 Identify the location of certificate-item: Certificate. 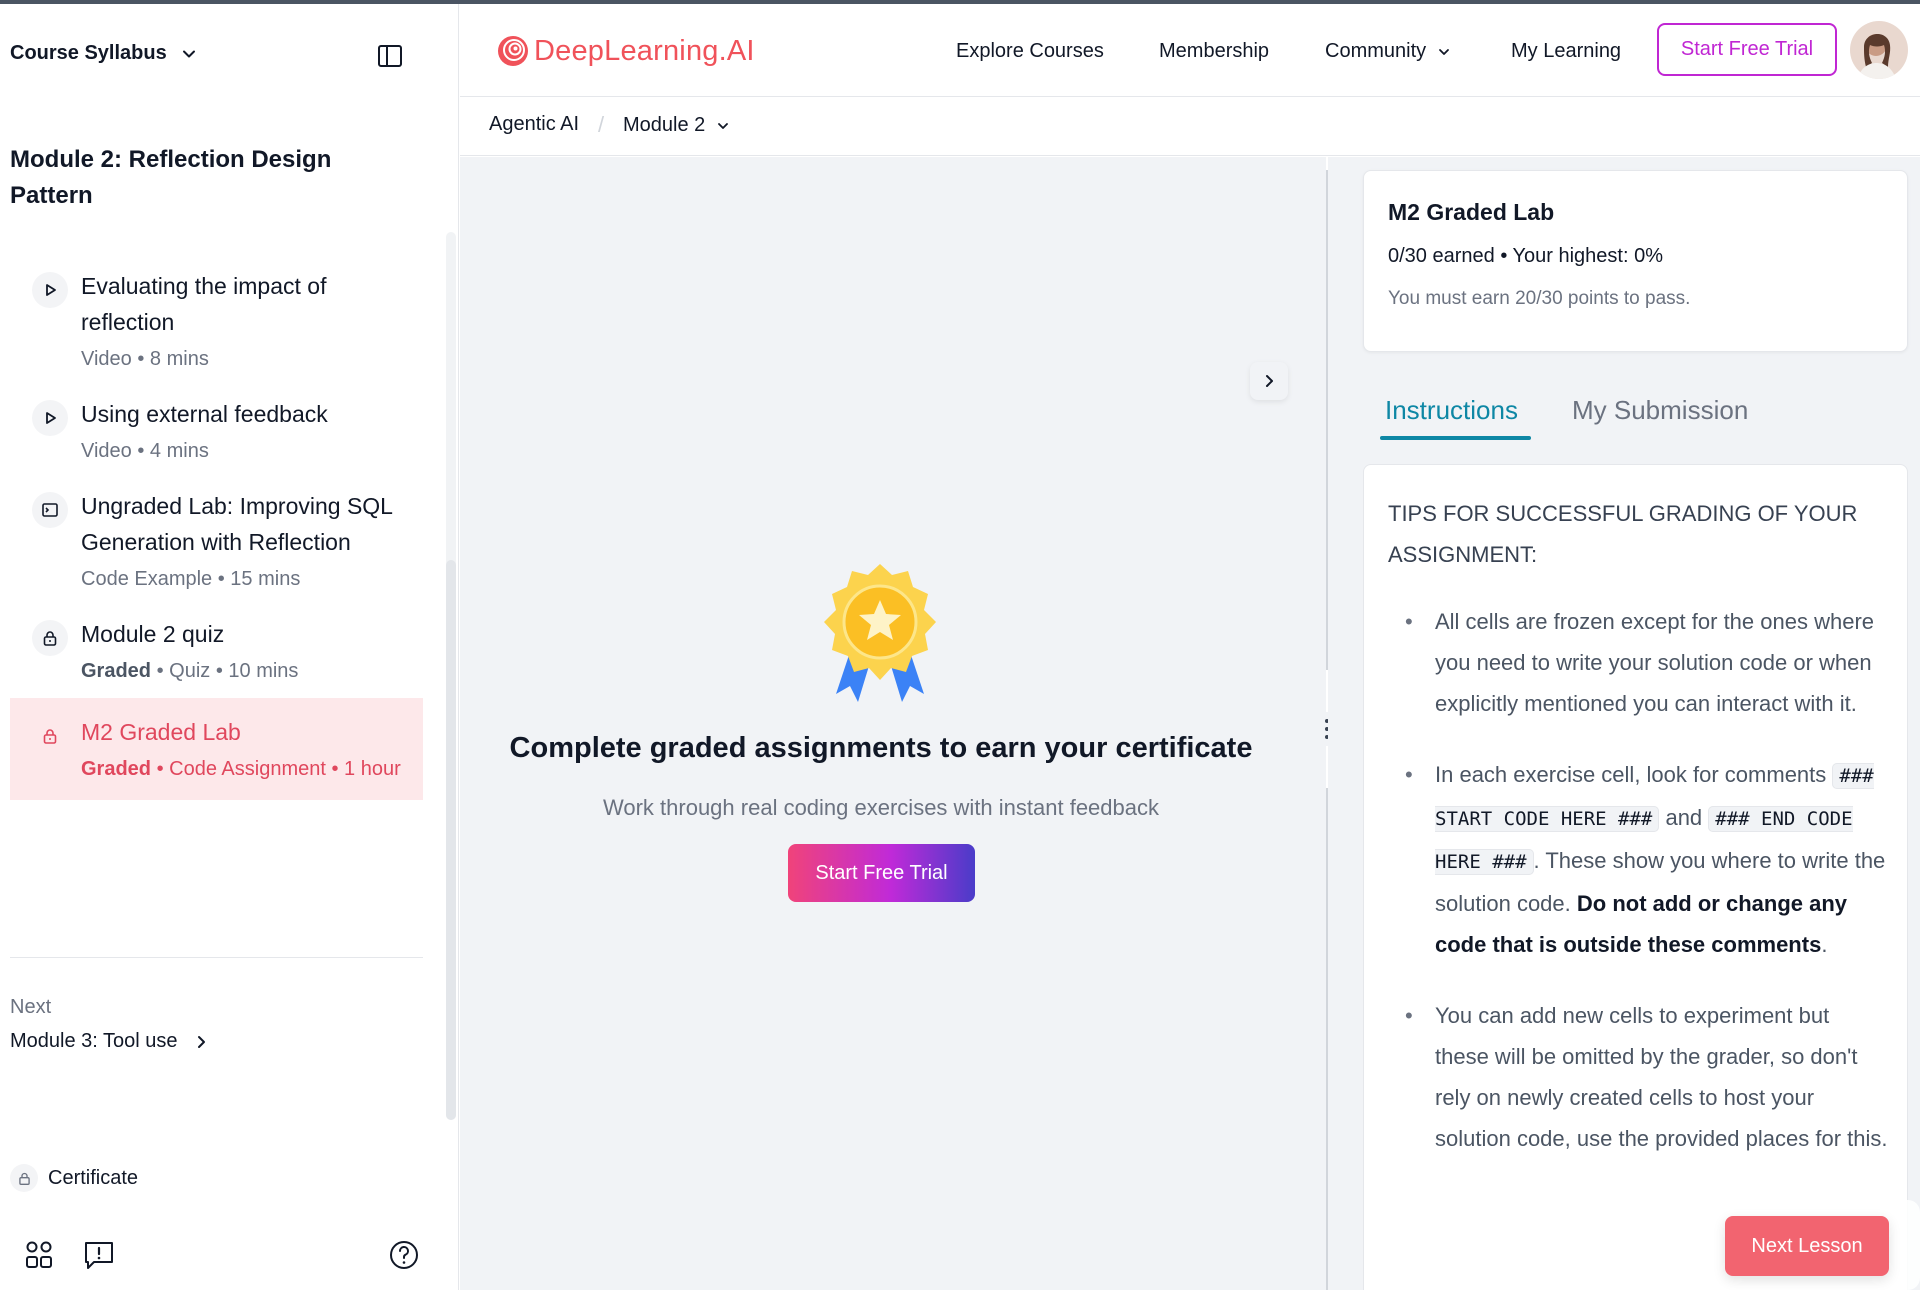
(74, 1178).